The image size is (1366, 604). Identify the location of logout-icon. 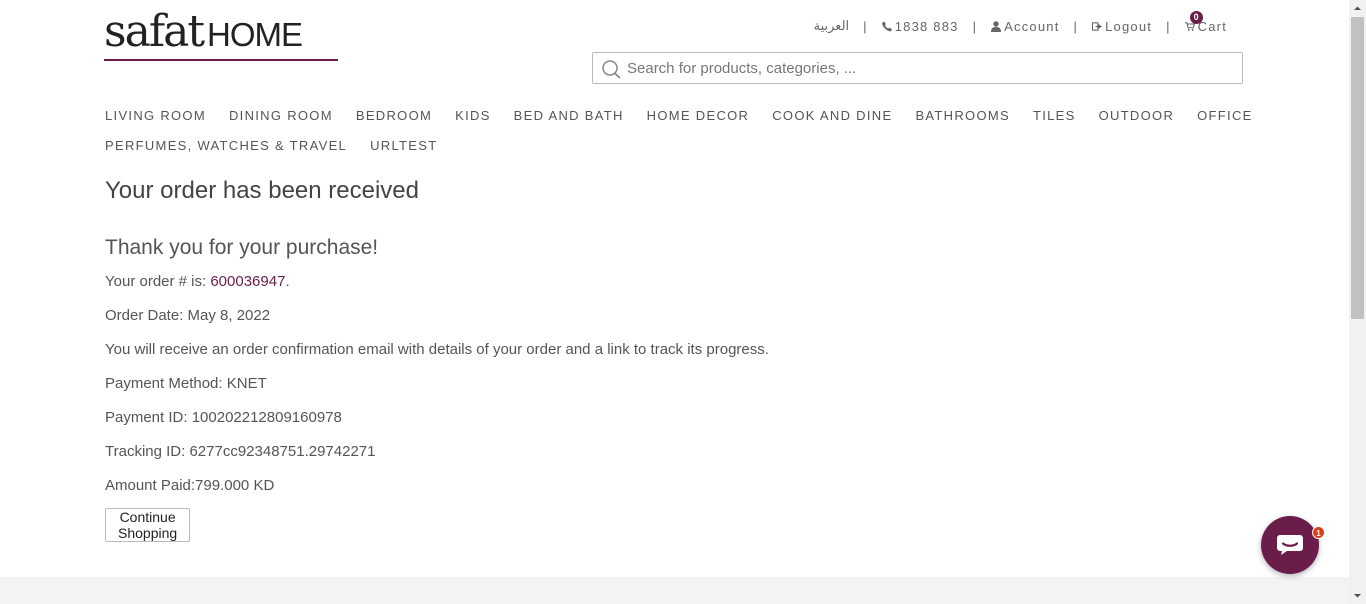
(1097, 26).